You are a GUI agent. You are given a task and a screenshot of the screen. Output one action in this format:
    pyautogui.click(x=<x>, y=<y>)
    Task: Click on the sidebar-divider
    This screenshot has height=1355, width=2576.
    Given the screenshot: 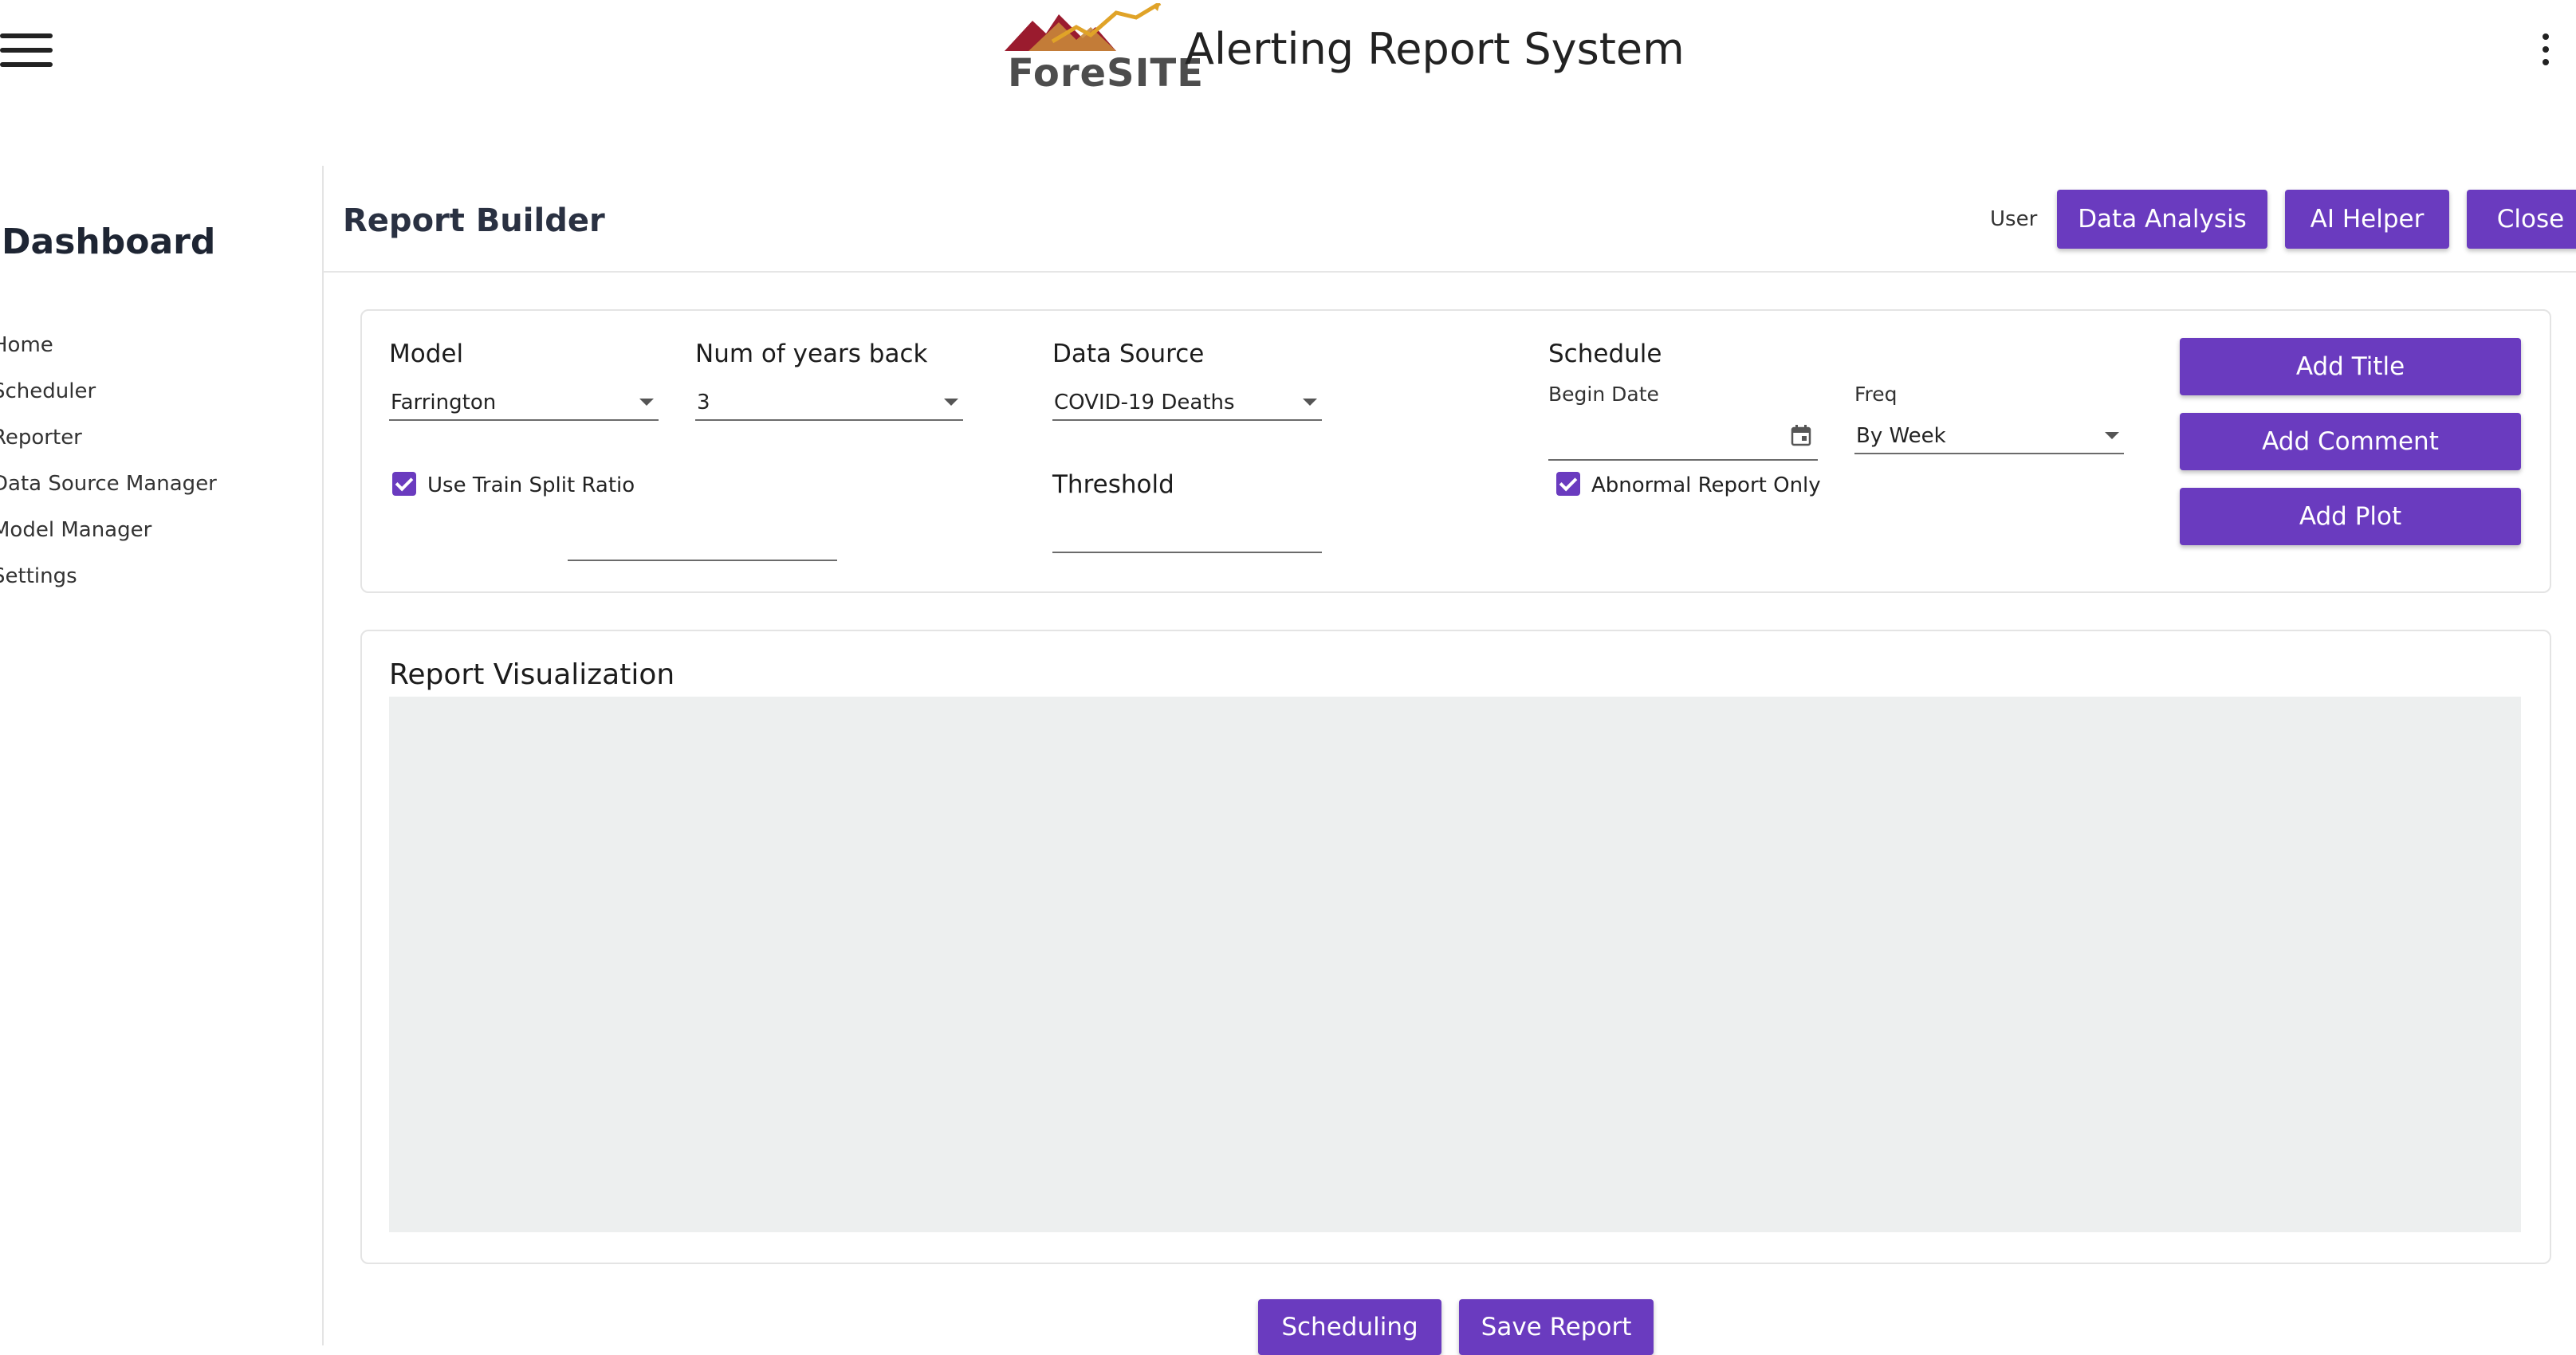 What is the action you would take?
    pyautogui.click(x=323, y=756)
    